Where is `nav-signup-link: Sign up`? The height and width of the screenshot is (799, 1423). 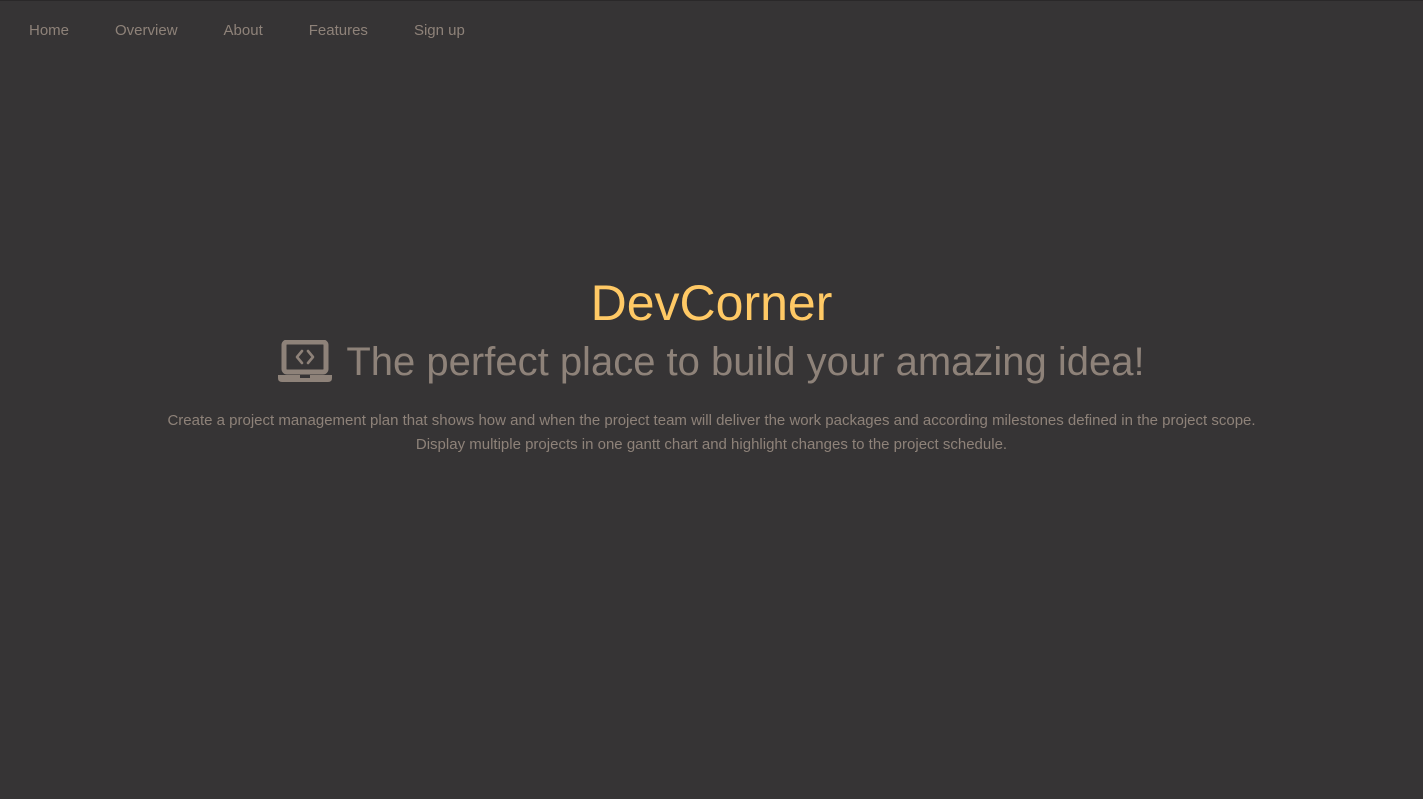 nav-signup-link: Sign up is located at coordinates (439, 31).